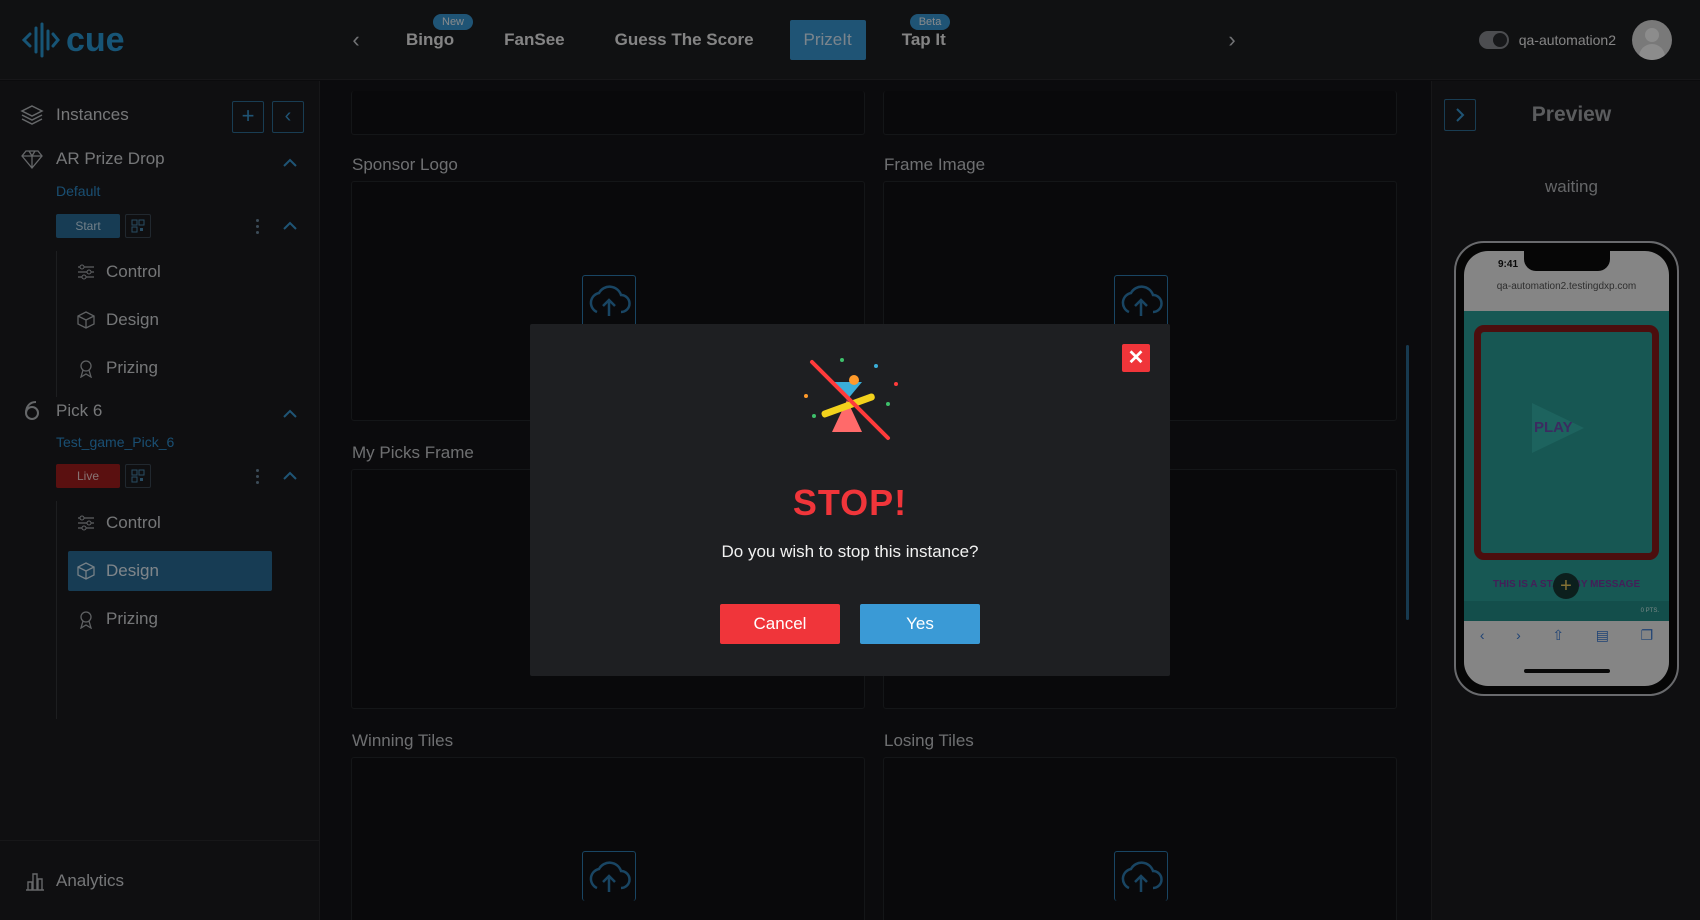  Describe the element at coordinates (1136, 358) in the screenshot. I see `close-dialog-button: ✕` at that location.